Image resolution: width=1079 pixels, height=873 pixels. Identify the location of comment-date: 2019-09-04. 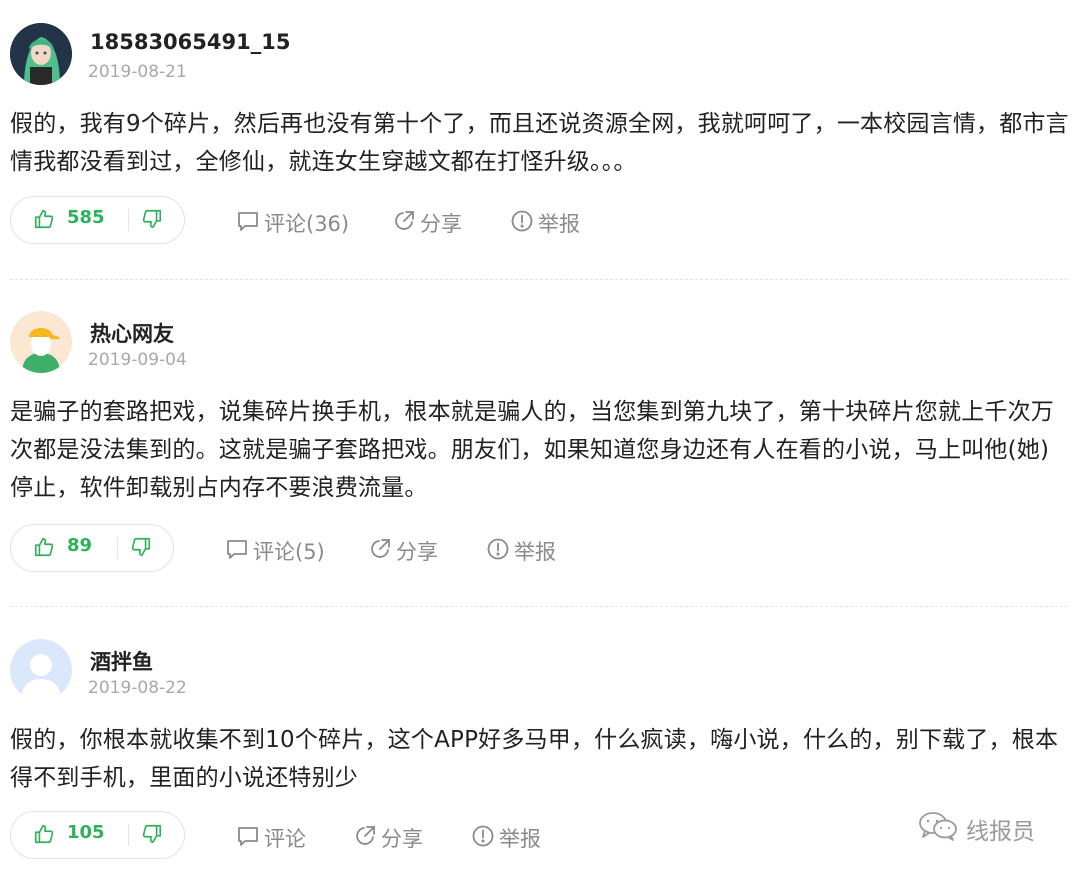
(137, 360).